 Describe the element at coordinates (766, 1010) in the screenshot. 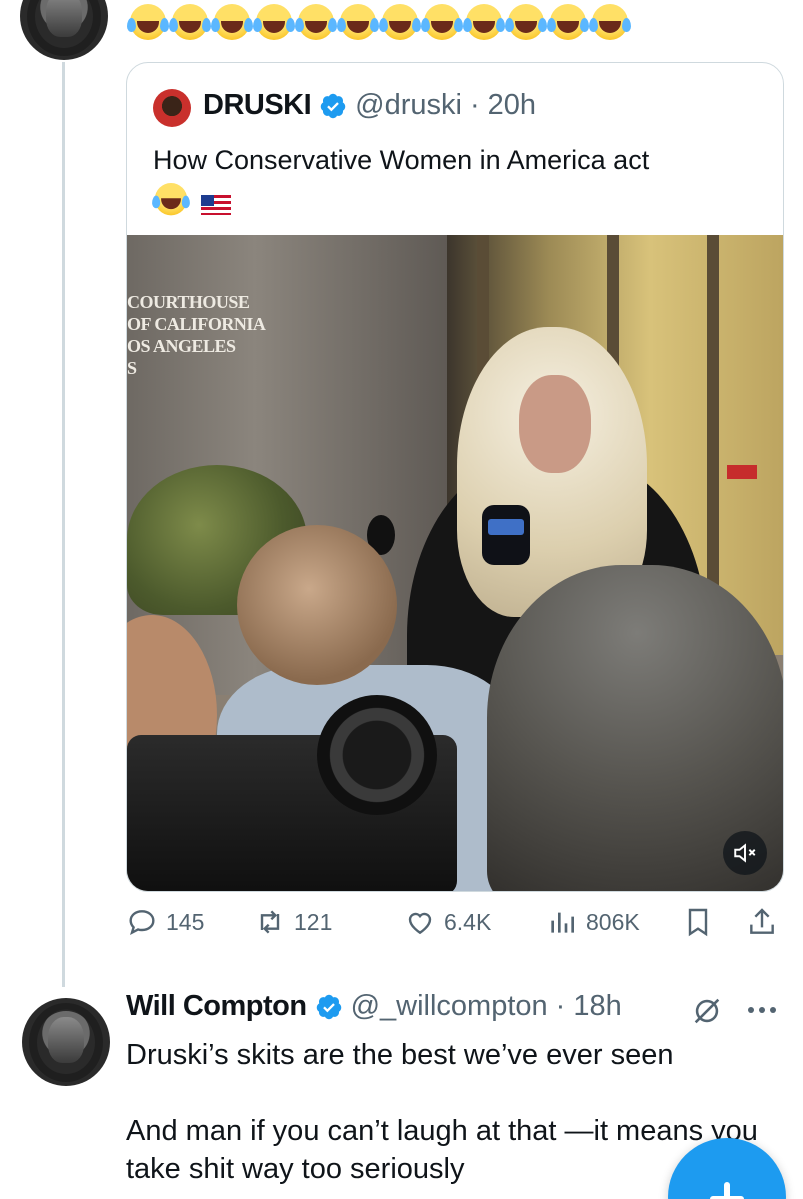

I see `more-icon` at that location.